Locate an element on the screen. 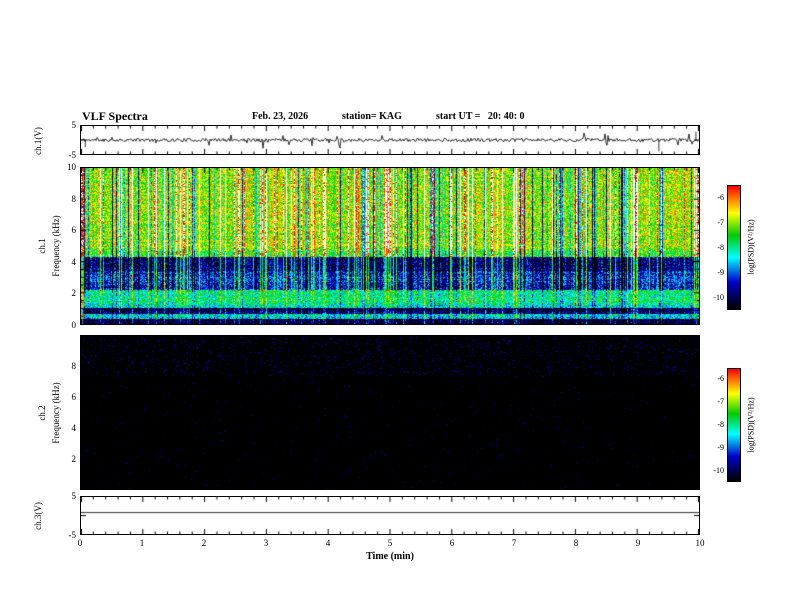 The image size is (792, 612). x-axis-label: Time (min) is located at coordinates (390, 556).